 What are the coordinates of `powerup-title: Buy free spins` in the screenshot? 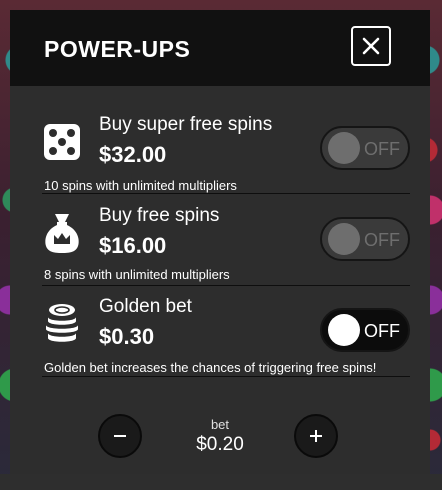 It's located at (159, 215).